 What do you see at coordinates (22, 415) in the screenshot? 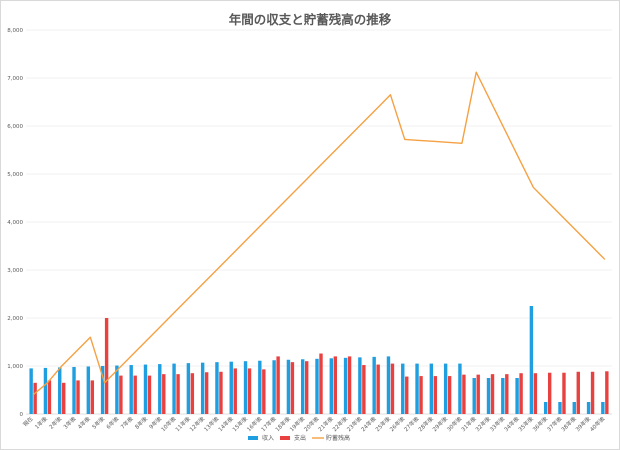
I see `y-tick-label: 0` at bounding box center [22, 415].